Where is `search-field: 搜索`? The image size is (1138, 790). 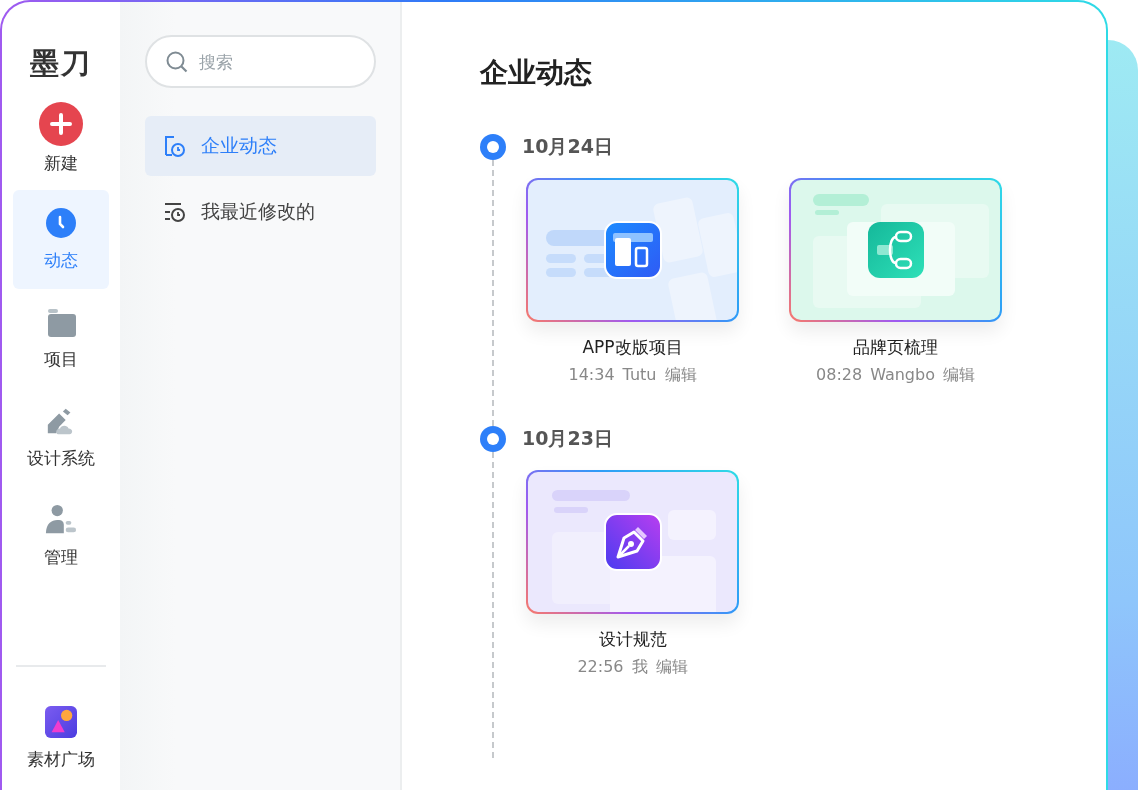 search-field: 搜索 is located at coordinates (260, 61).